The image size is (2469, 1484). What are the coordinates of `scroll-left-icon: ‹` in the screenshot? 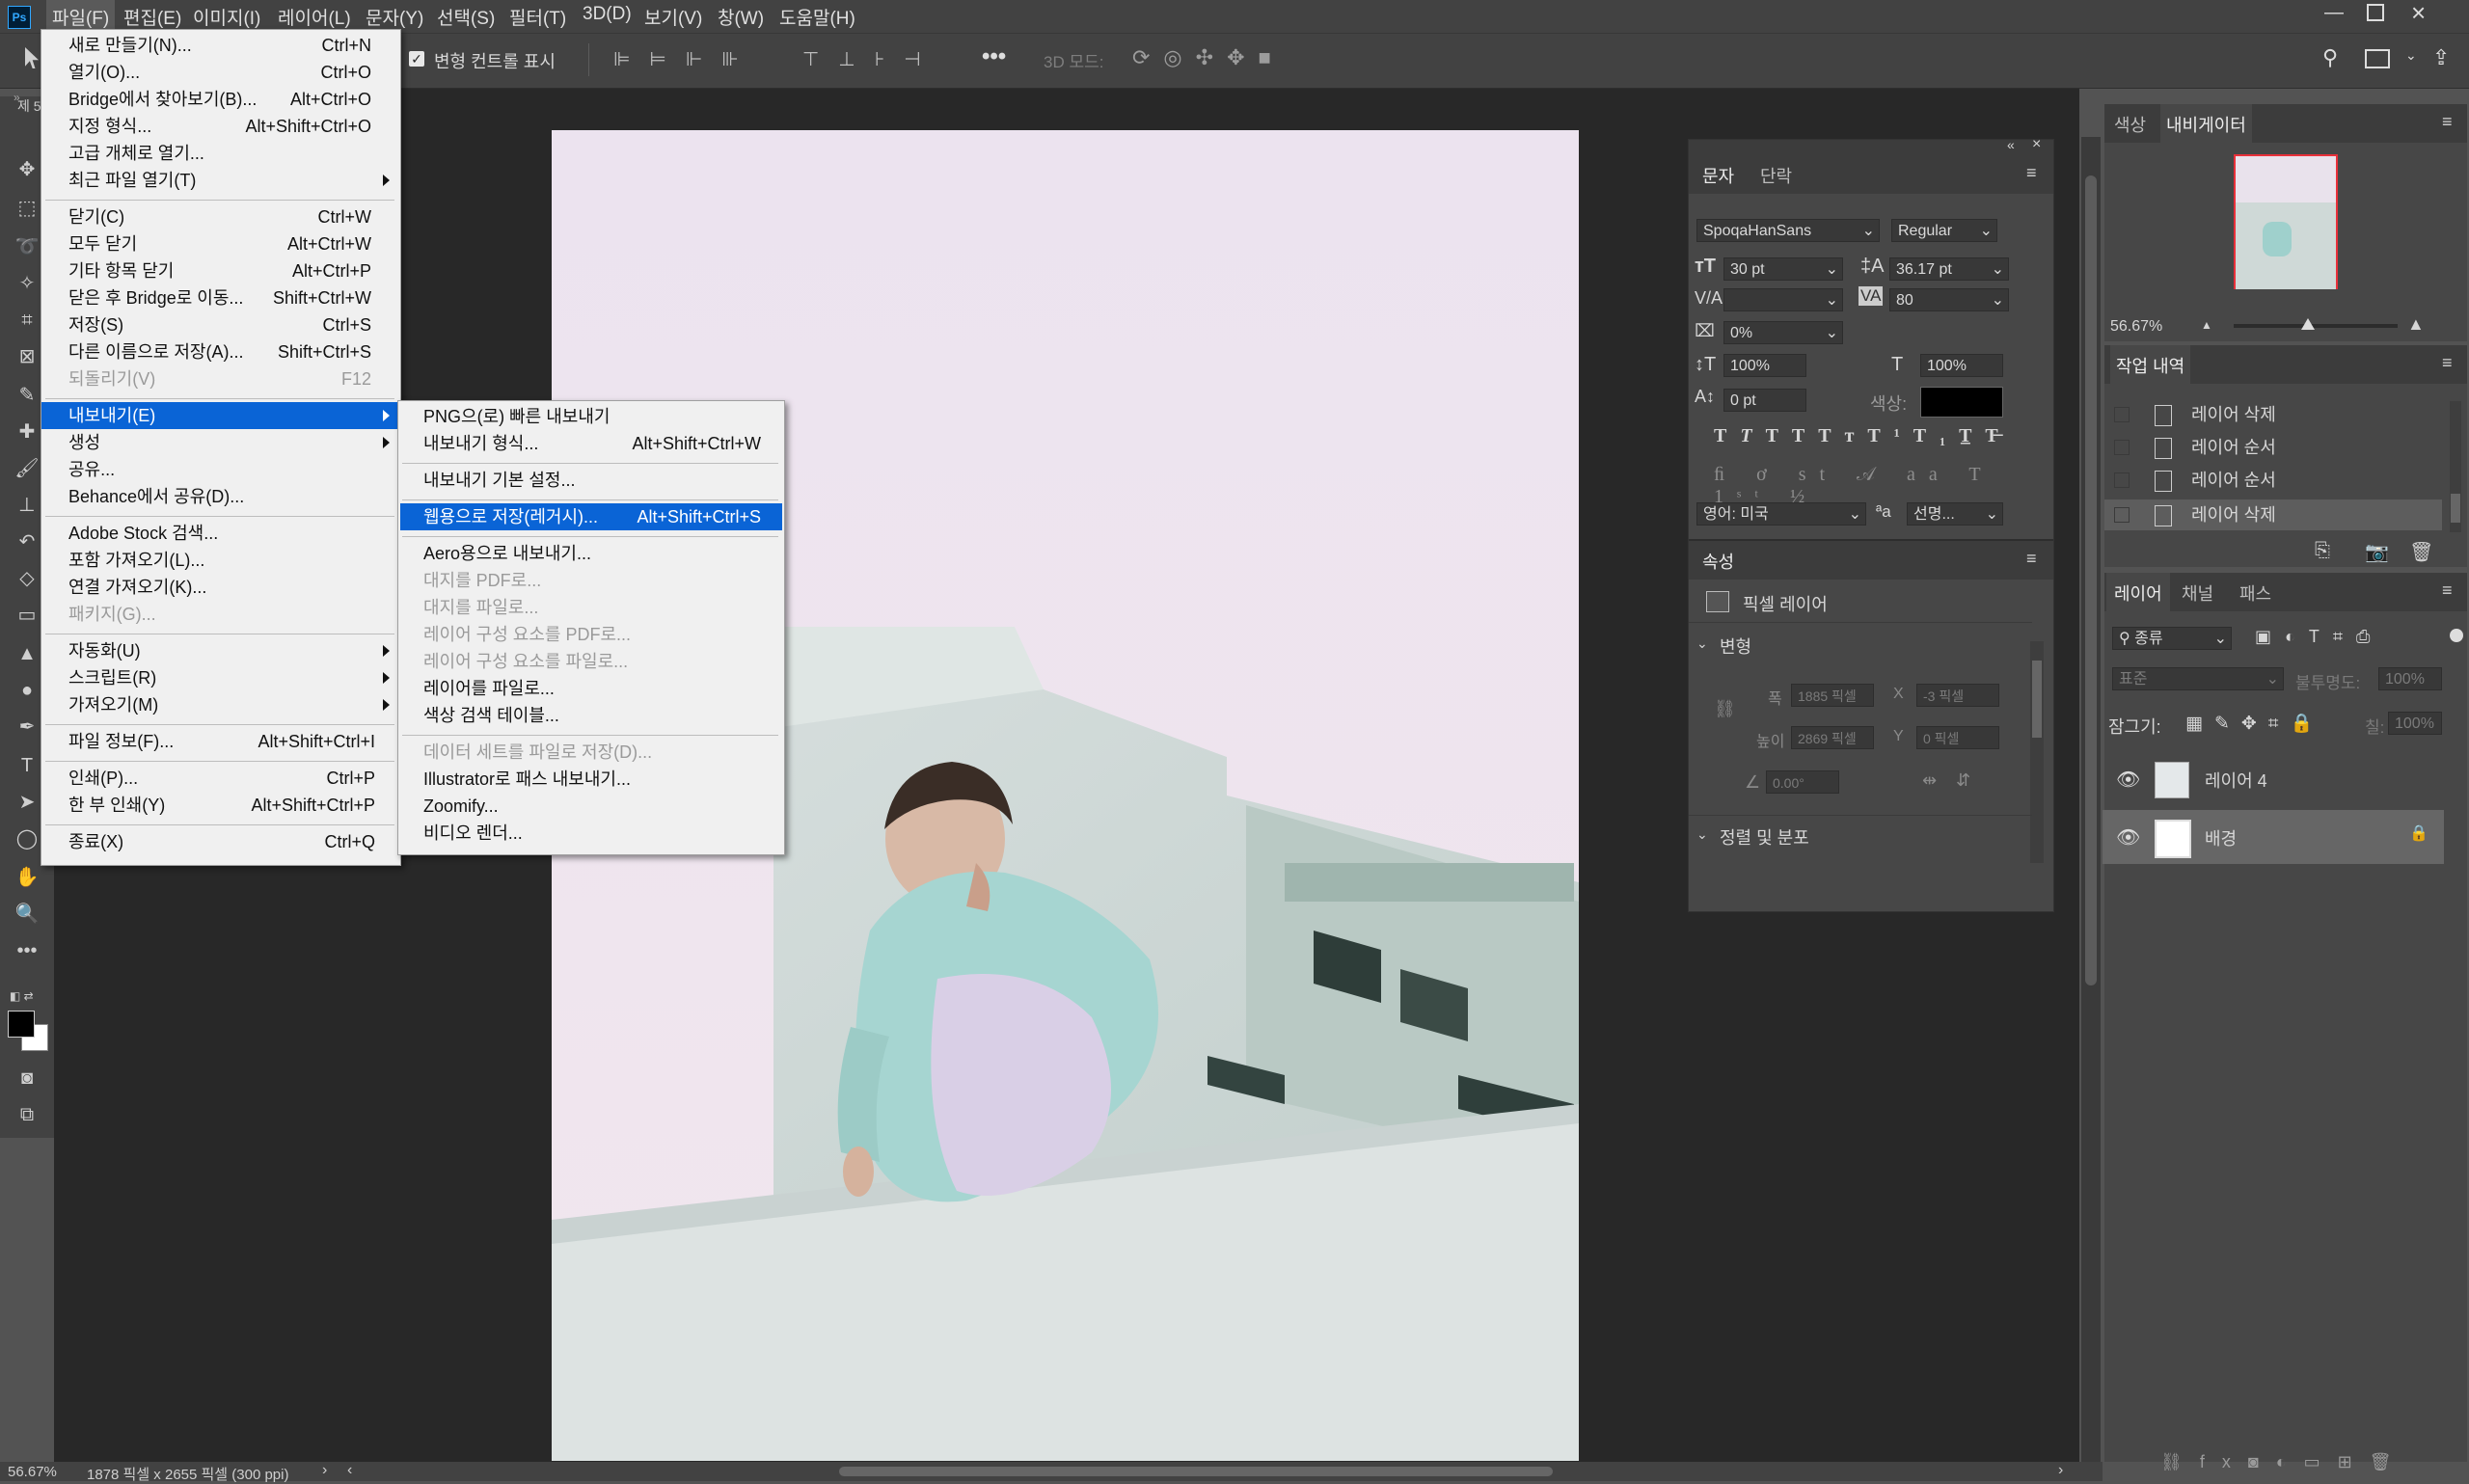 It's located at (349, 1470).